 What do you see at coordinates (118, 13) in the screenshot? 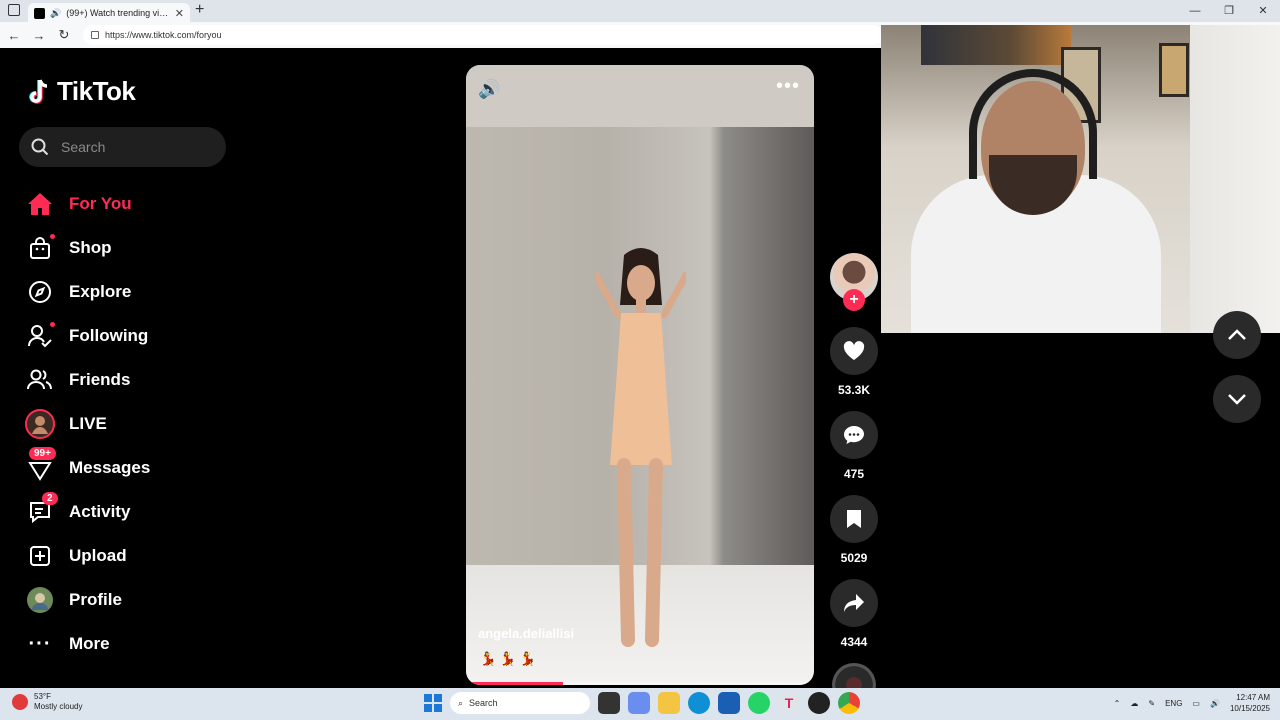
I see `tab-title: (99+) Watch trending videos` at bounding box center [118, 13].